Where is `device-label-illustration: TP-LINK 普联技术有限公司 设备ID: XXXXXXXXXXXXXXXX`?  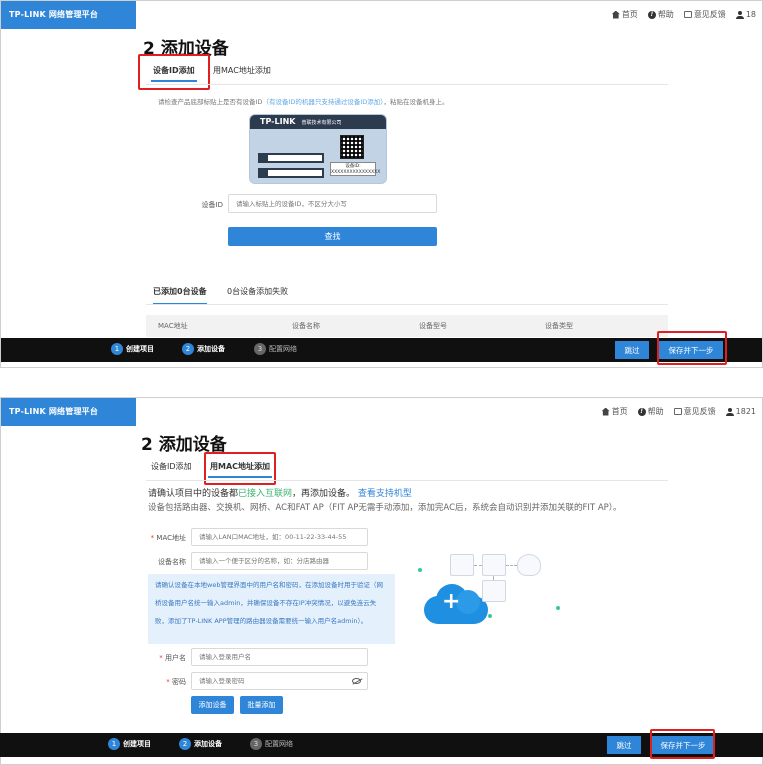 device-label-illustration: TP-LINK 普联技术有限公司 设备ID: XXXXXXXXXXXXXXXX is located at coordinates (318, 149).